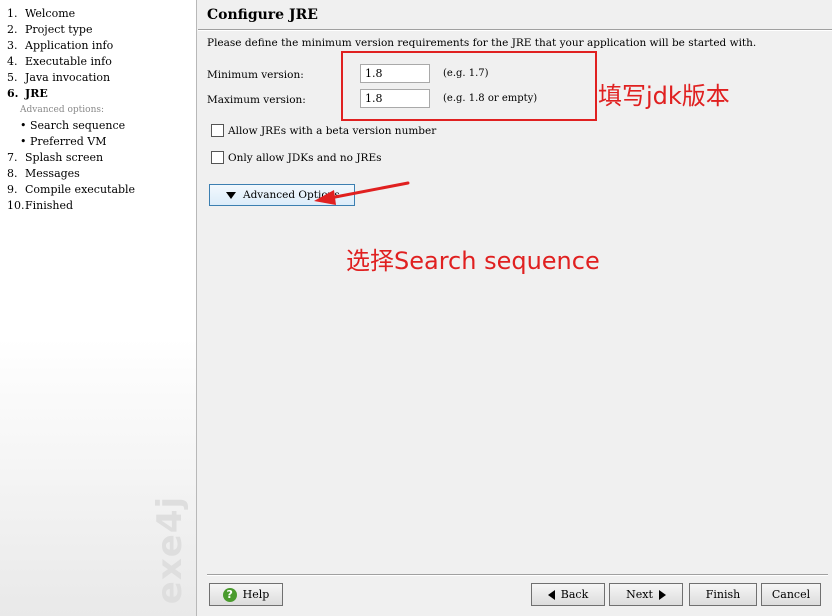  What do you see at coordinates (101, 174) in the screenshot?
I see `step-messages: 8. Messages` at bounding box center [101, 174].